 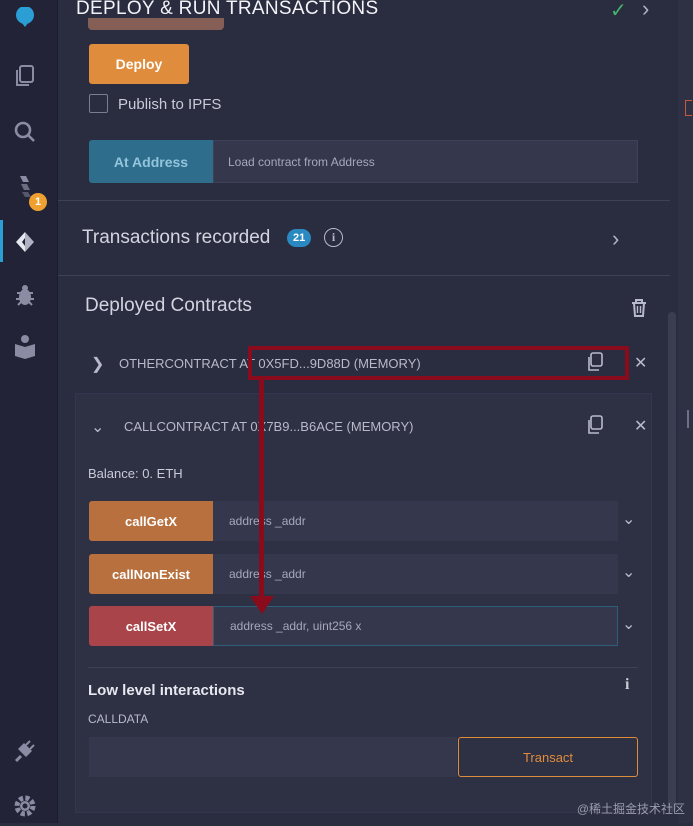 What do you see at coordinates (268, 426) in the screenshot?
I see `contract-title-callcontract: CALLCONTRACT AT 0X7B9...B6ACE (MEMORY)` at bounding box center [268, 426].